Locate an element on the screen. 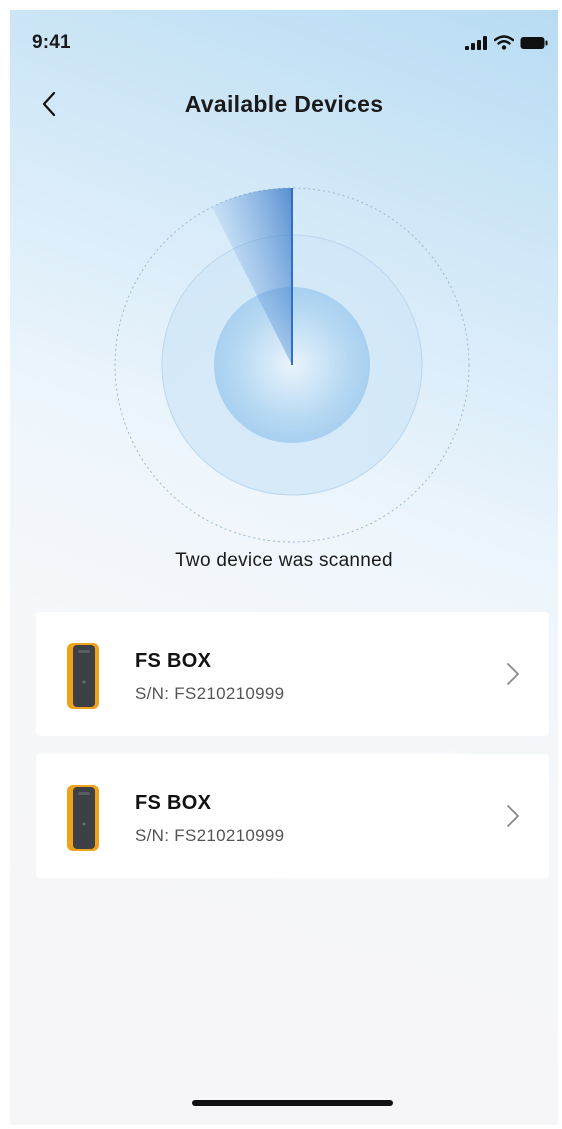  wifi-icon is located at coordinates (504, 42).